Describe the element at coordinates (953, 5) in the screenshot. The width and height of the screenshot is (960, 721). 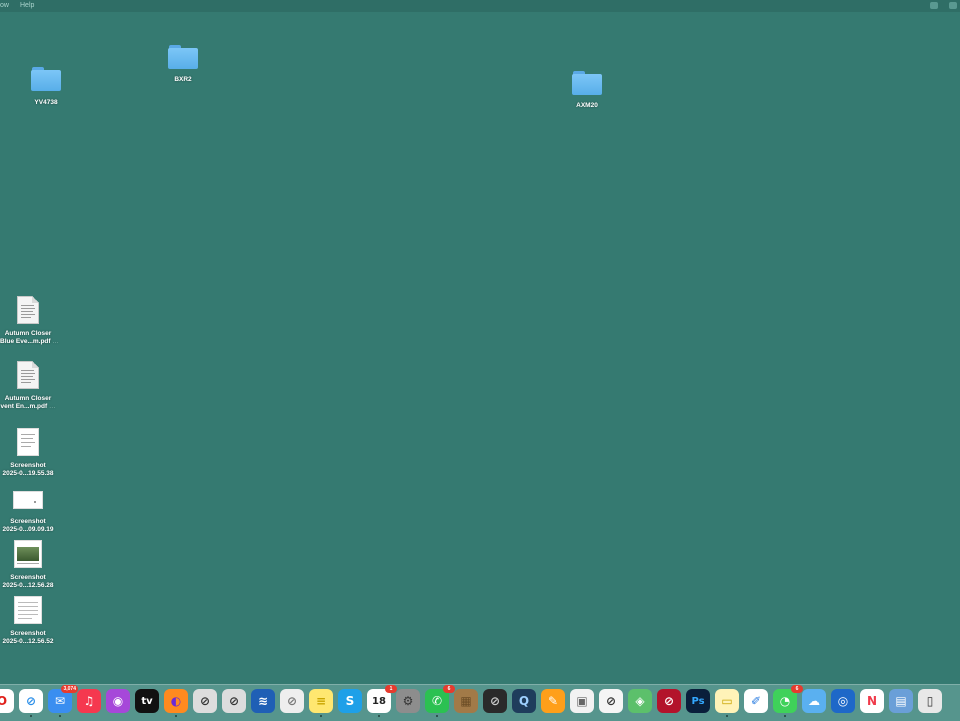
I see `menu-extra-icon` at that location.